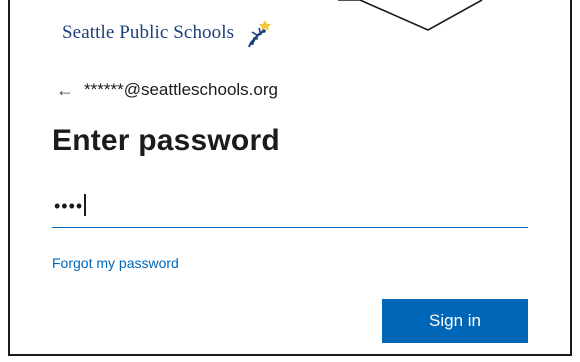 The image size is (580, 362). Describe the element at coordinates (455, 321) in the screenshot. I see `sign-in-button: Sign in` at that location.